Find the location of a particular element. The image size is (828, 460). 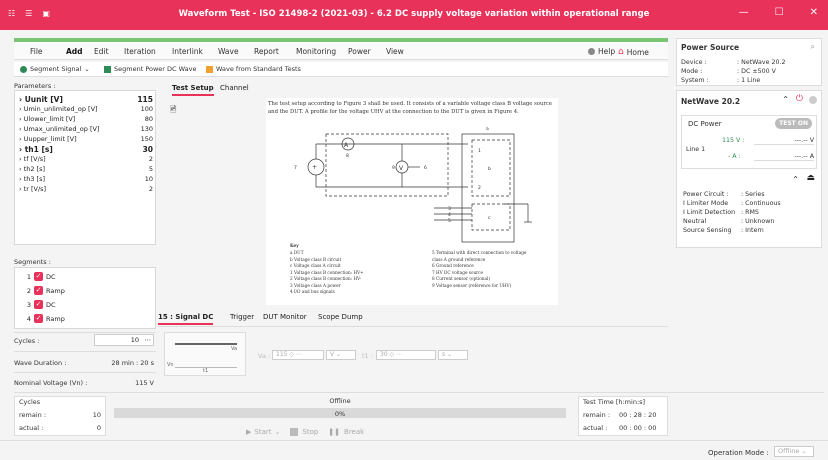

parameter-row: › Ulower_limit [V] 80 is located at coordinates (86, 119).